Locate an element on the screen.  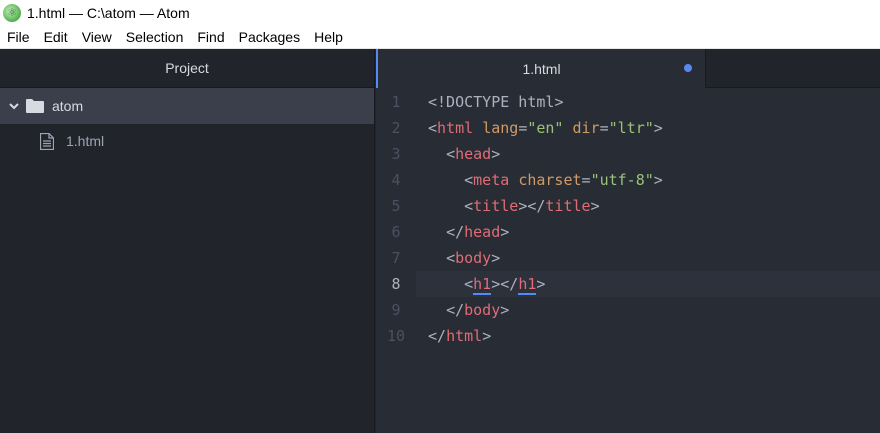
code-line-text: <body> is located at coordinates (473, 258).